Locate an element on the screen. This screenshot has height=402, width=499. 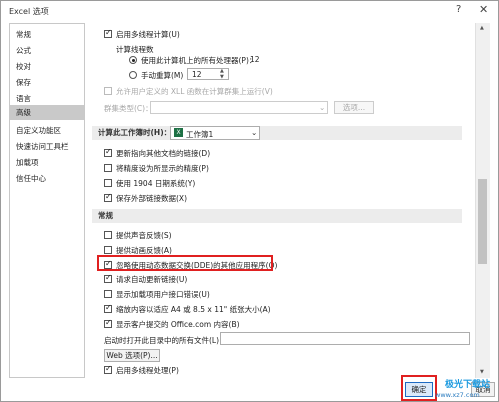
workbook-calc-title: 计算此工作簿时(H)： is located at coordinates (135, 132).